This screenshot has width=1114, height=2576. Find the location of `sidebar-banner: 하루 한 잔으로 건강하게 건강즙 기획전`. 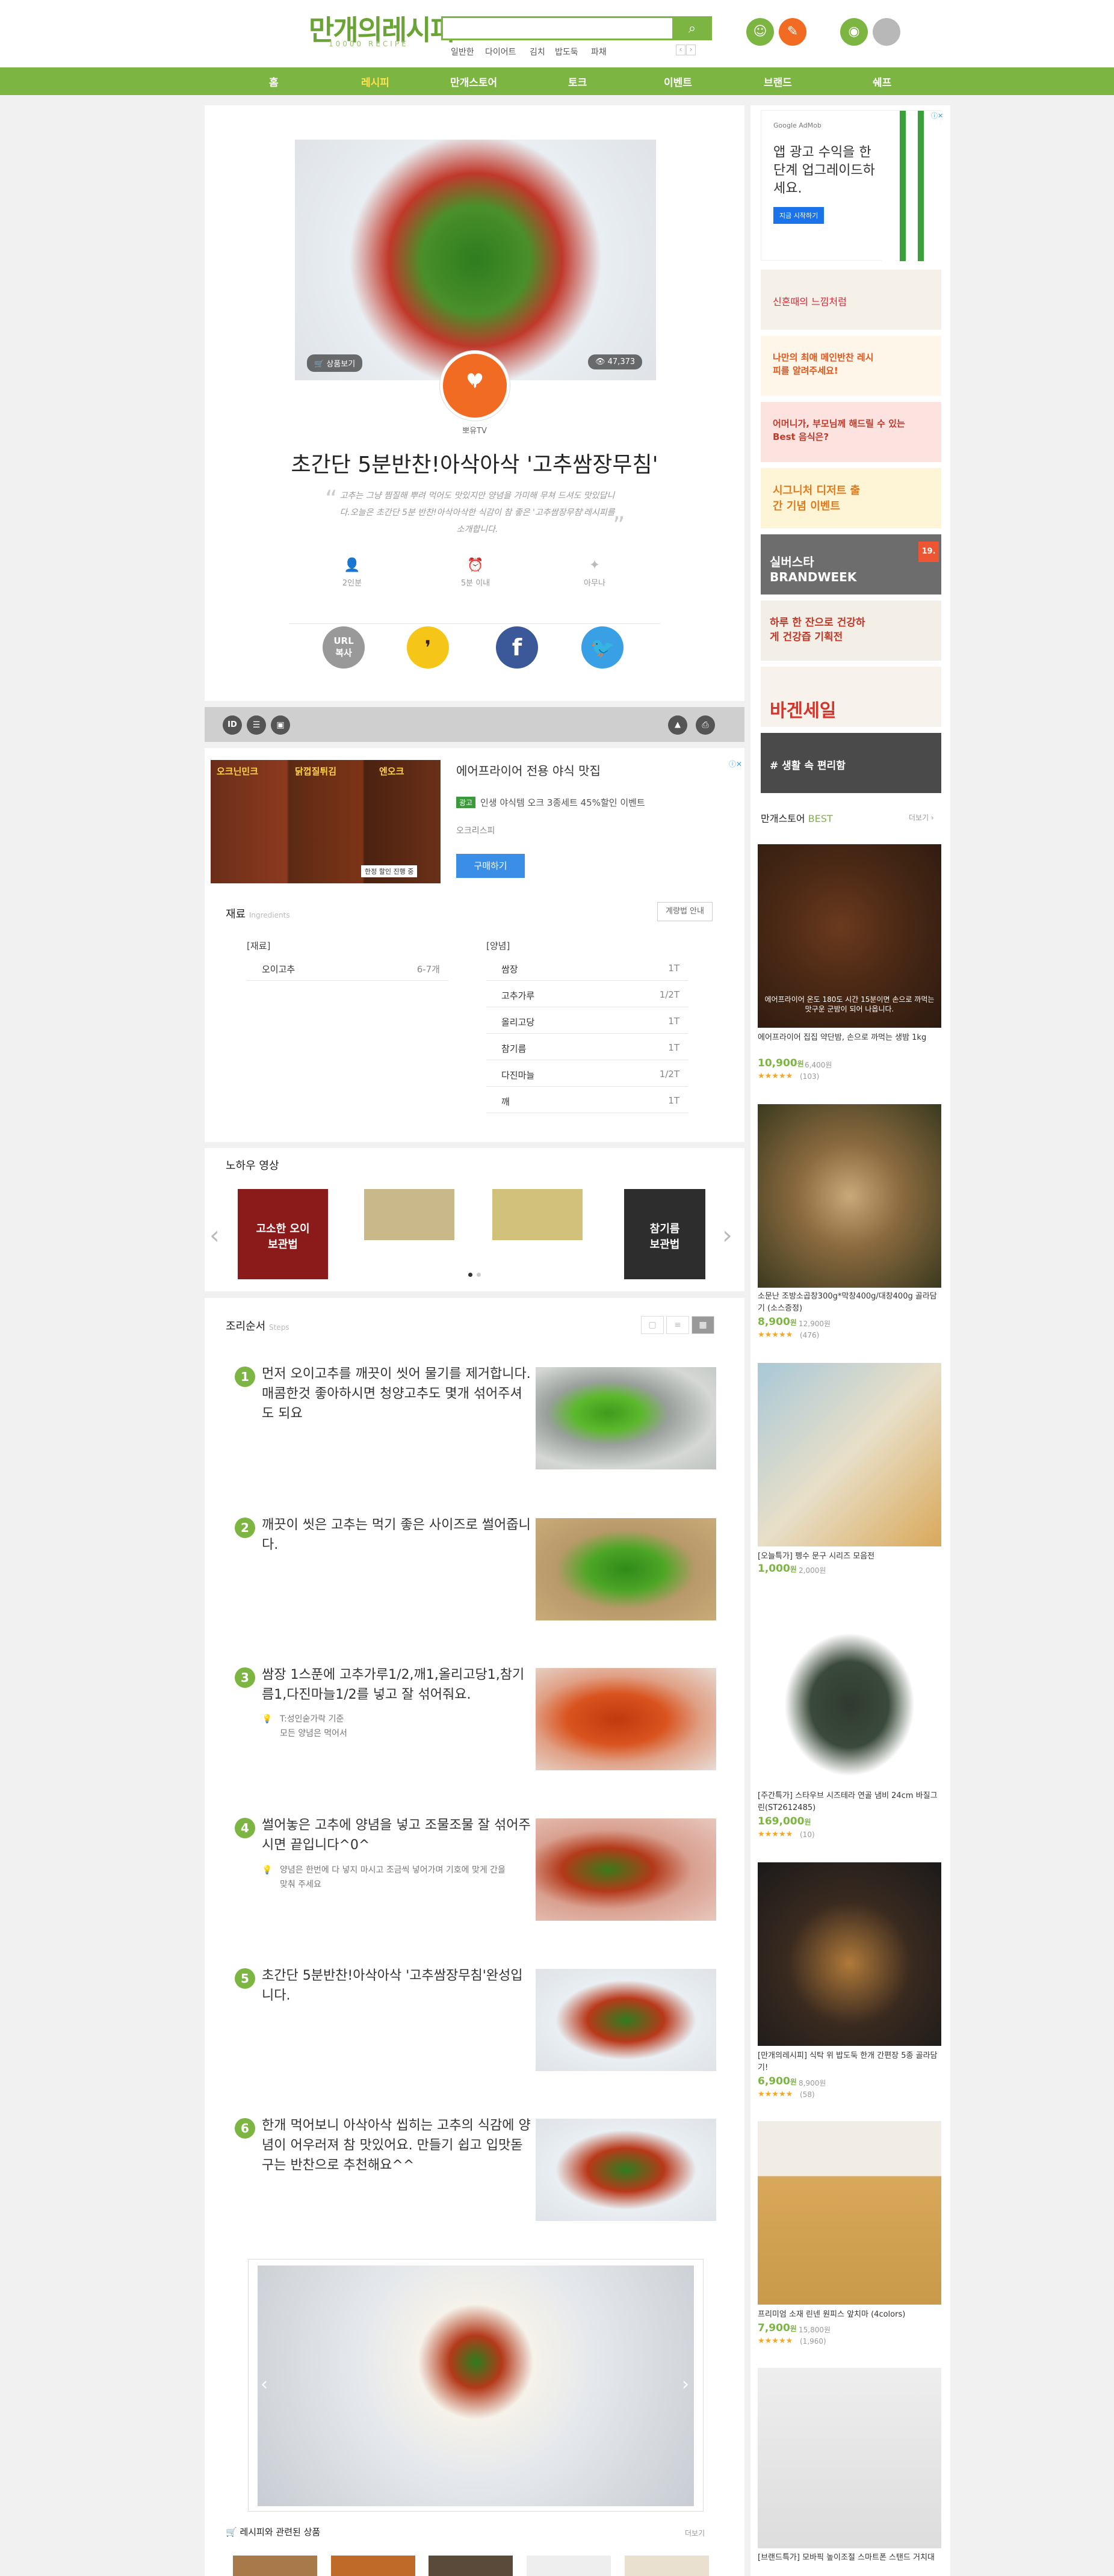

sidebar-banner: 하루 한 잔으로 건강하게 건강즙 기획전 is located at coordinates (851, 631).